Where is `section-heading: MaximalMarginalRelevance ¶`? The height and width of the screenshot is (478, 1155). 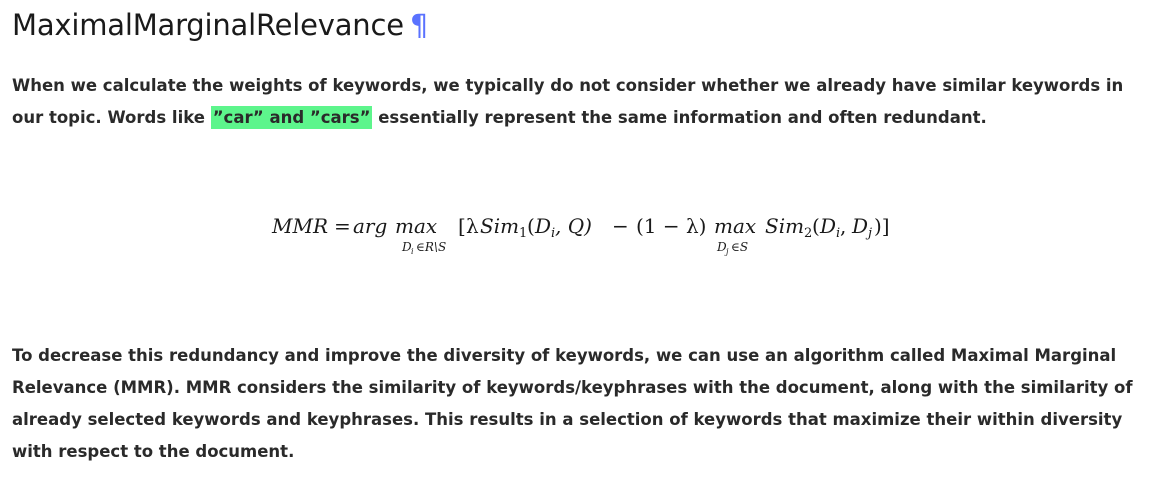 section-heading: MaximalMarginalRelevance ¶ is located at coordinates (220, 25).